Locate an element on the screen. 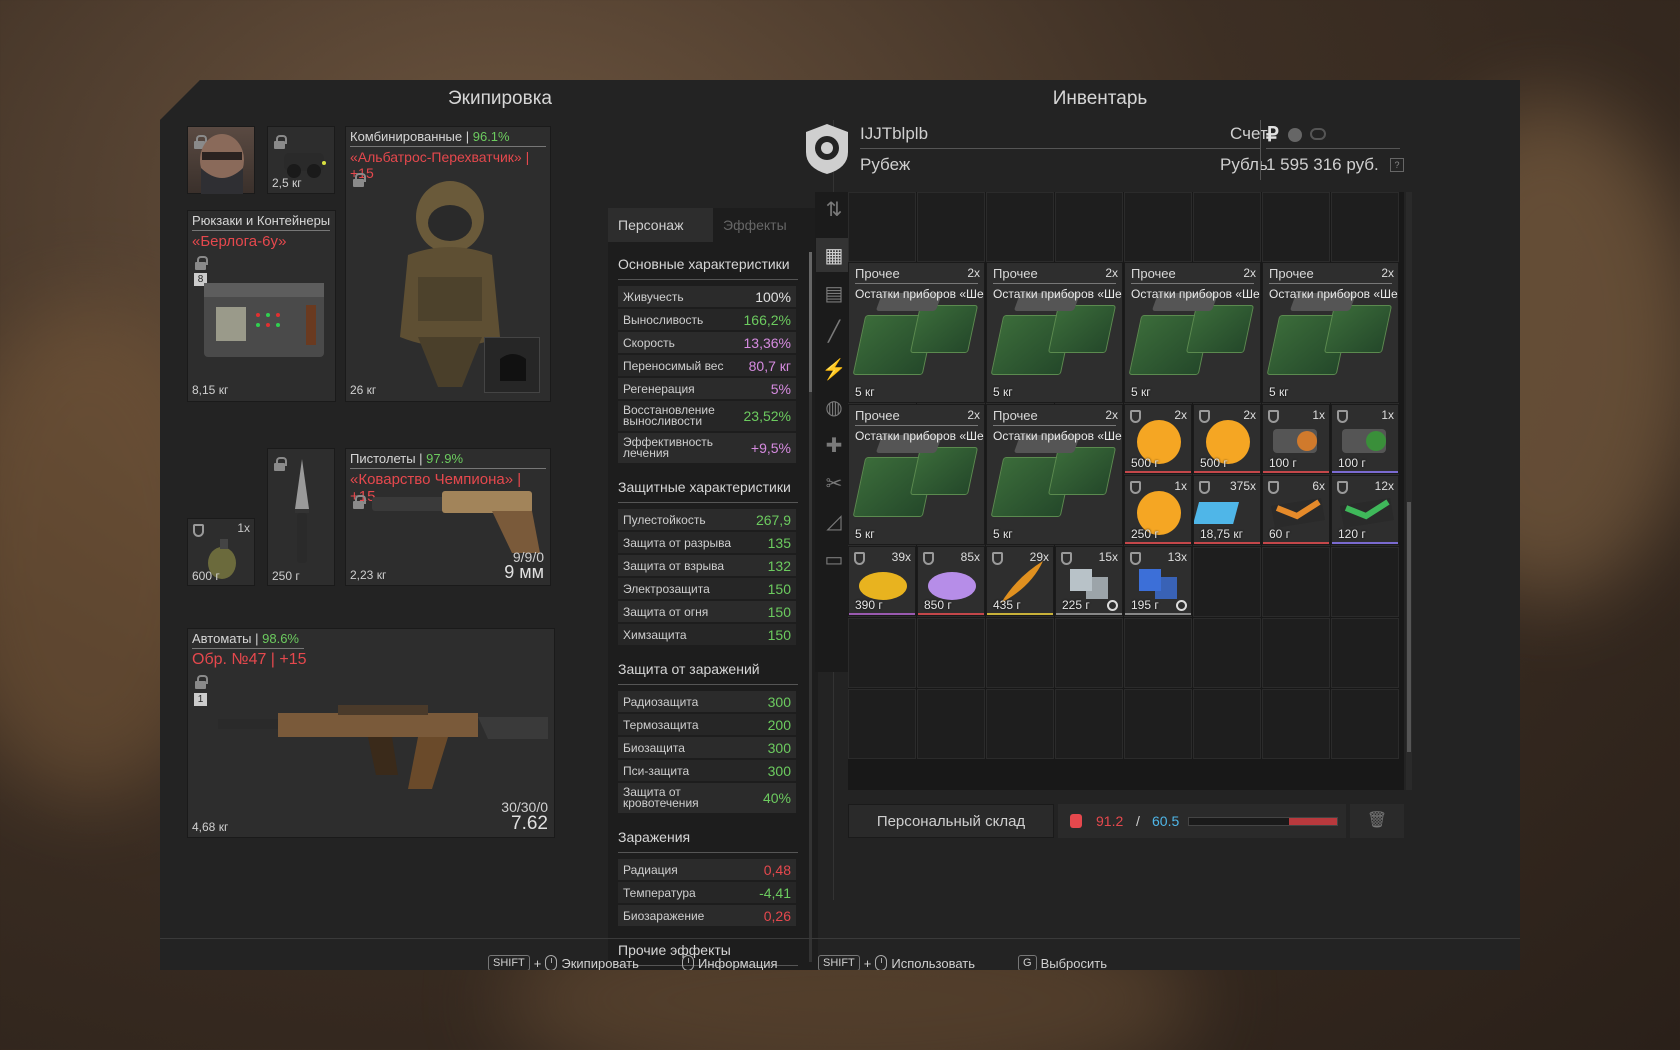 The height and width of the screenshot is (1050, 1680). misc-filter-icon: ◿ is located at coordinates (834, 521).